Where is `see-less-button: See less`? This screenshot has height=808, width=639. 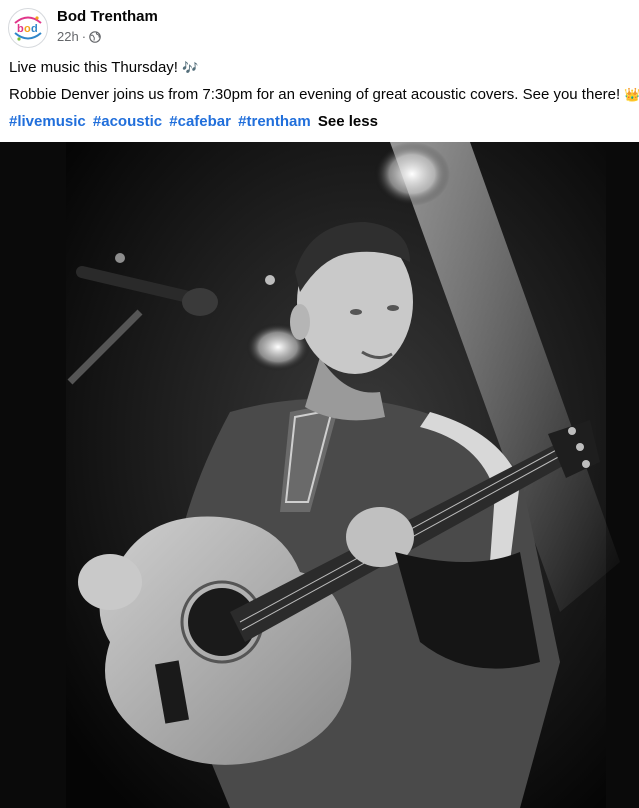 see-less-button: See less is located at coordinates (348, 121).